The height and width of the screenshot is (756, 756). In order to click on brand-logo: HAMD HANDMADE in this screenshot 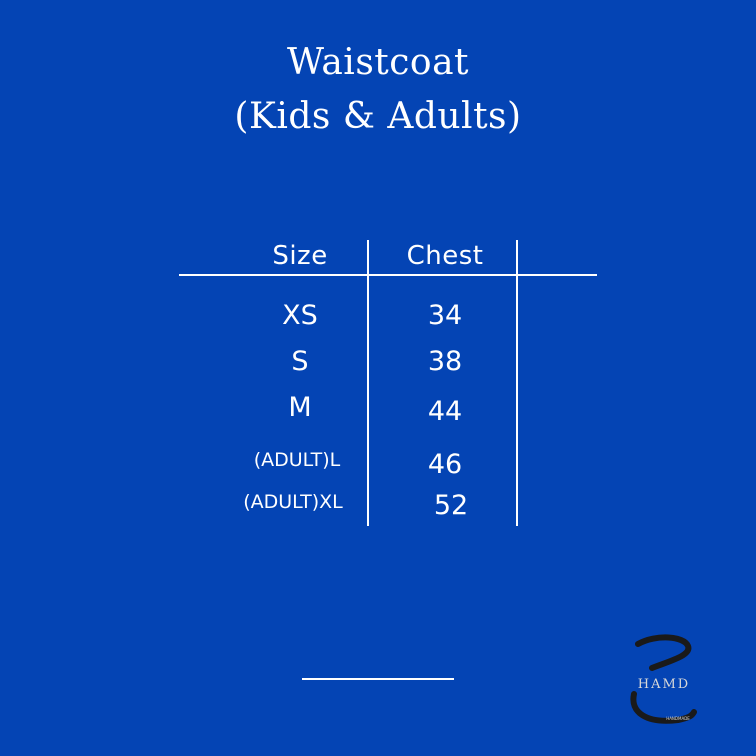, I will do `click(663, 679)`.